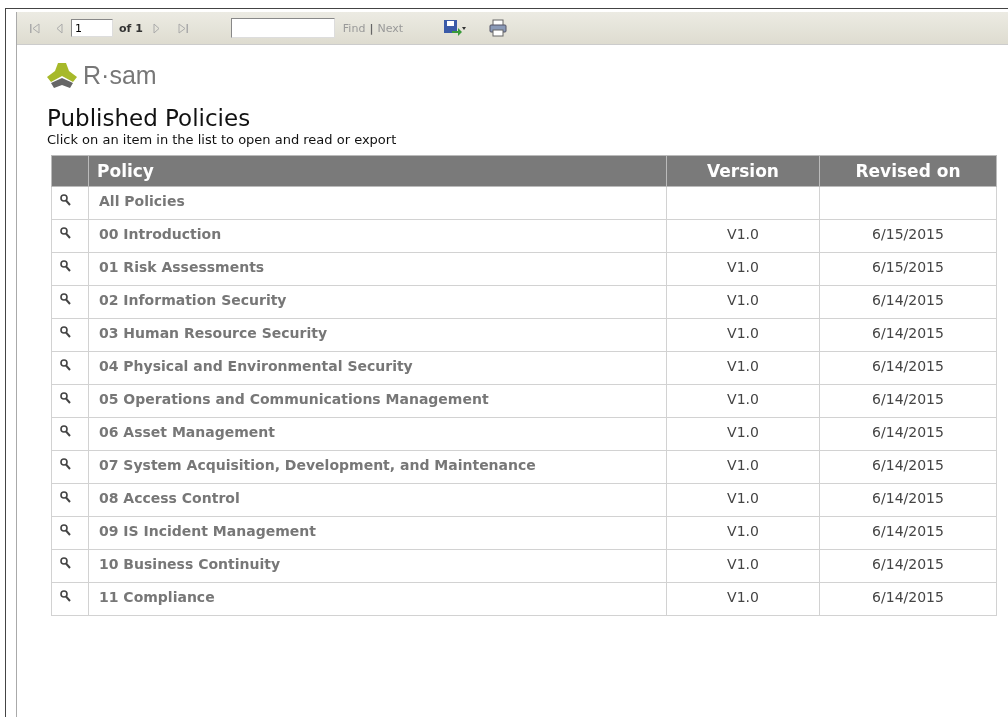 Image resolution: width=1008 pixels, height=717 pixels. I want to click on policy-link: 10 Business Continuity, so click(377, 566).